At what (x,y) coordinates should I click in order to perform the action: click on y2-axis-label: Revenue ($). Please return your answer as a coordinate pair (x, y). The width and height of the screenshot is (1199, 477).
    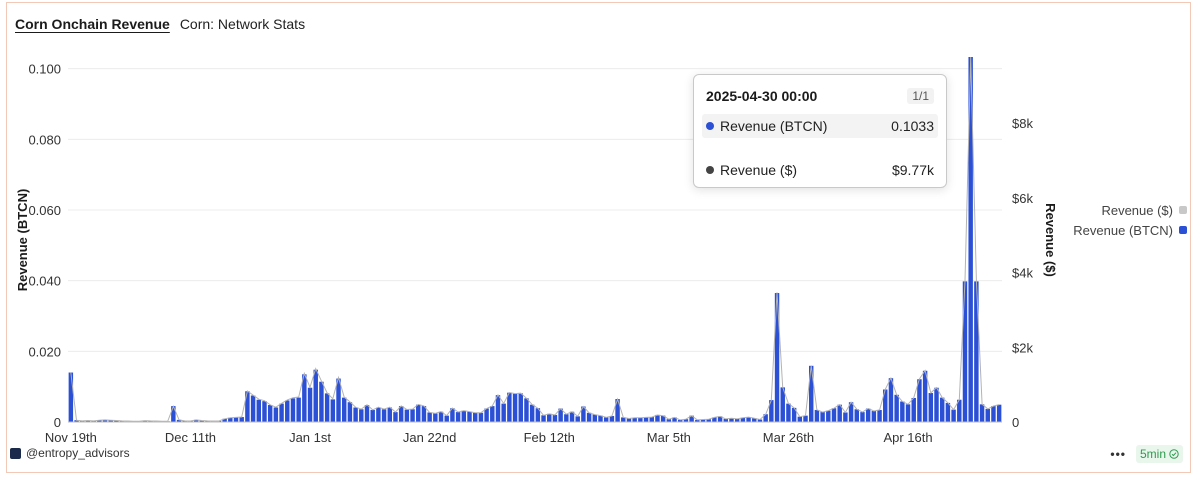
    Looking at the image, I should click on (1050, 240).